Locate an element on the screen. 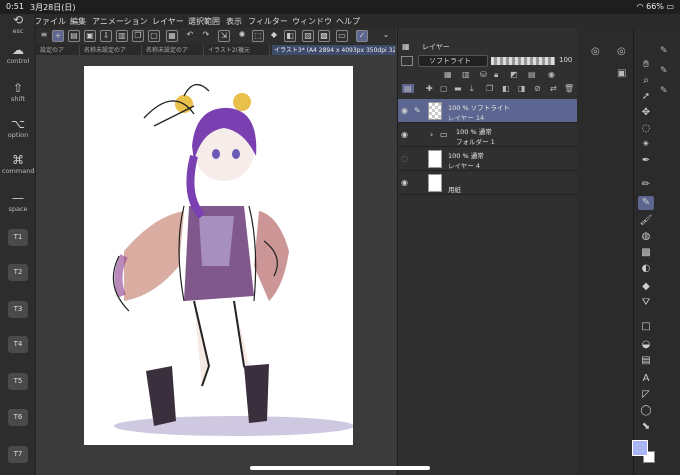 This screenshot has width=680, height=475. layer-row-soft-light: ◉ ✎ 100 % ソフトライト レイヤー 14 is located at coordinates (488, 111).